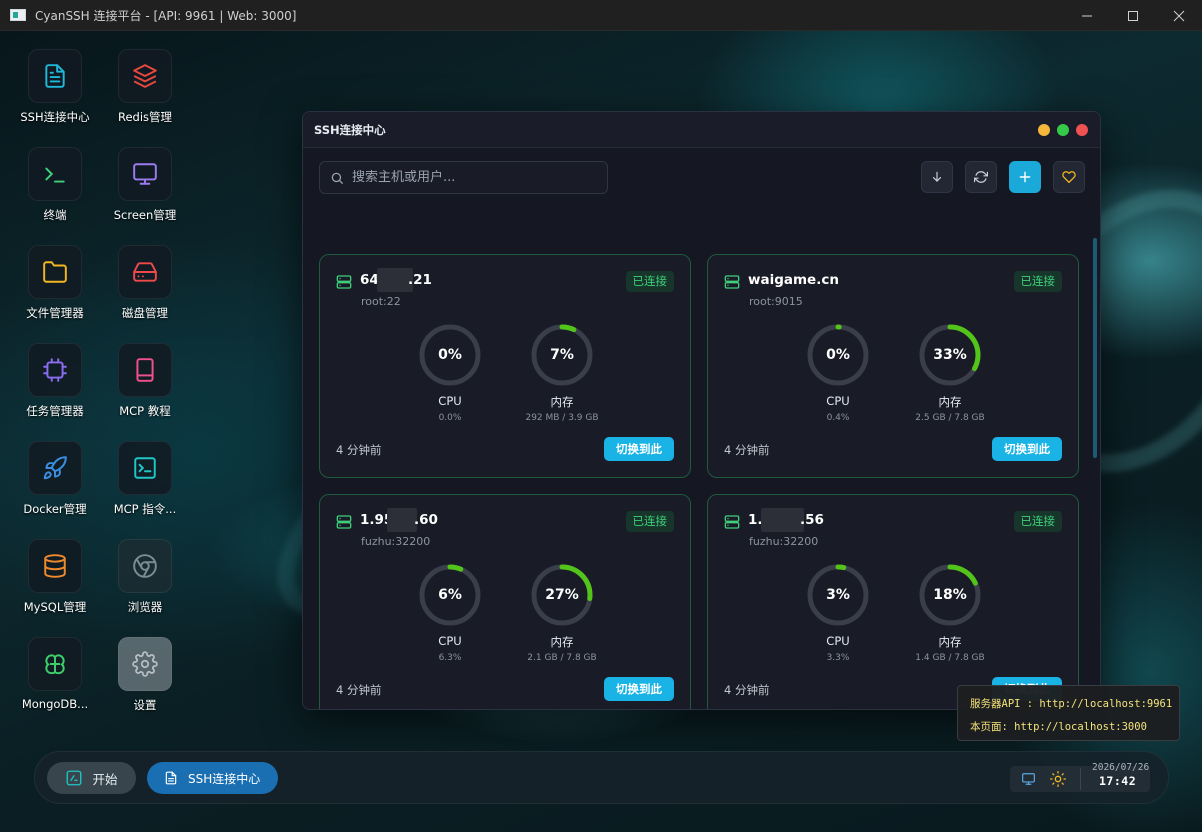 The image size is (1202, 832). I want to click on desktop-icon-files: 文件管理器, so click(55, 283).